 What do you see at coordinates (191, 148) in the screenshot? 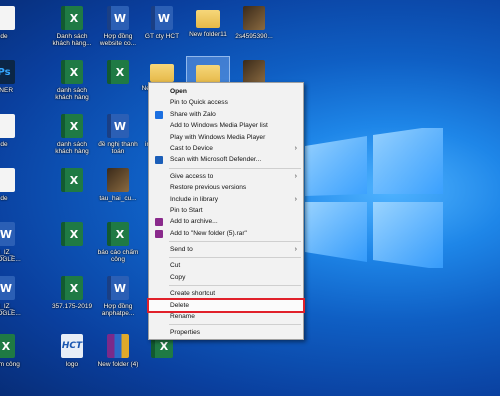
I see `menu-item-label: Cast to Device` at bounding box center [191, 148].